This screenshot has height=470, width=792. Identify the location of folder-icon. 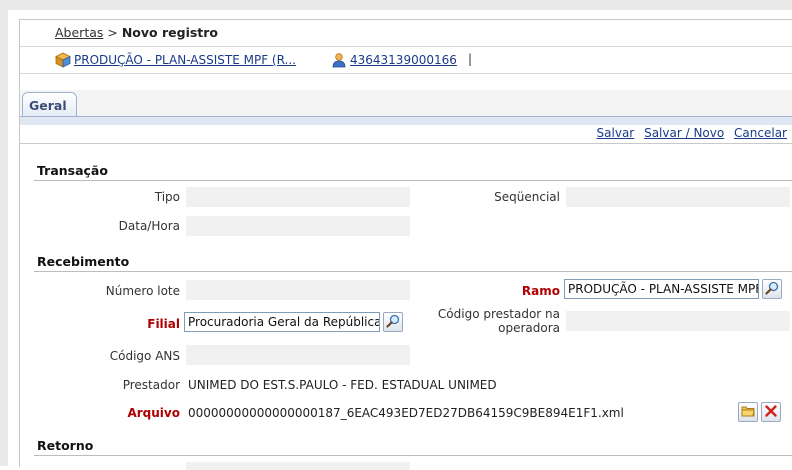
(748, 412).